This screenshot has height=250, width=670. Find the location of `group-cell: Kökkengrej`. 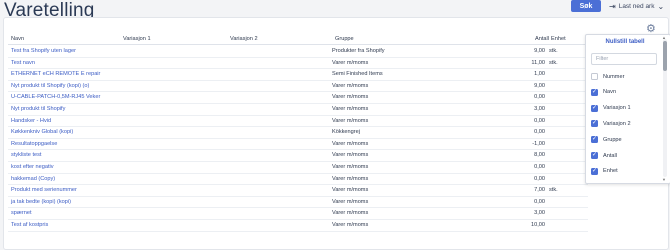

group-cell: Kökkengrej is located at coordinates (346, 132).